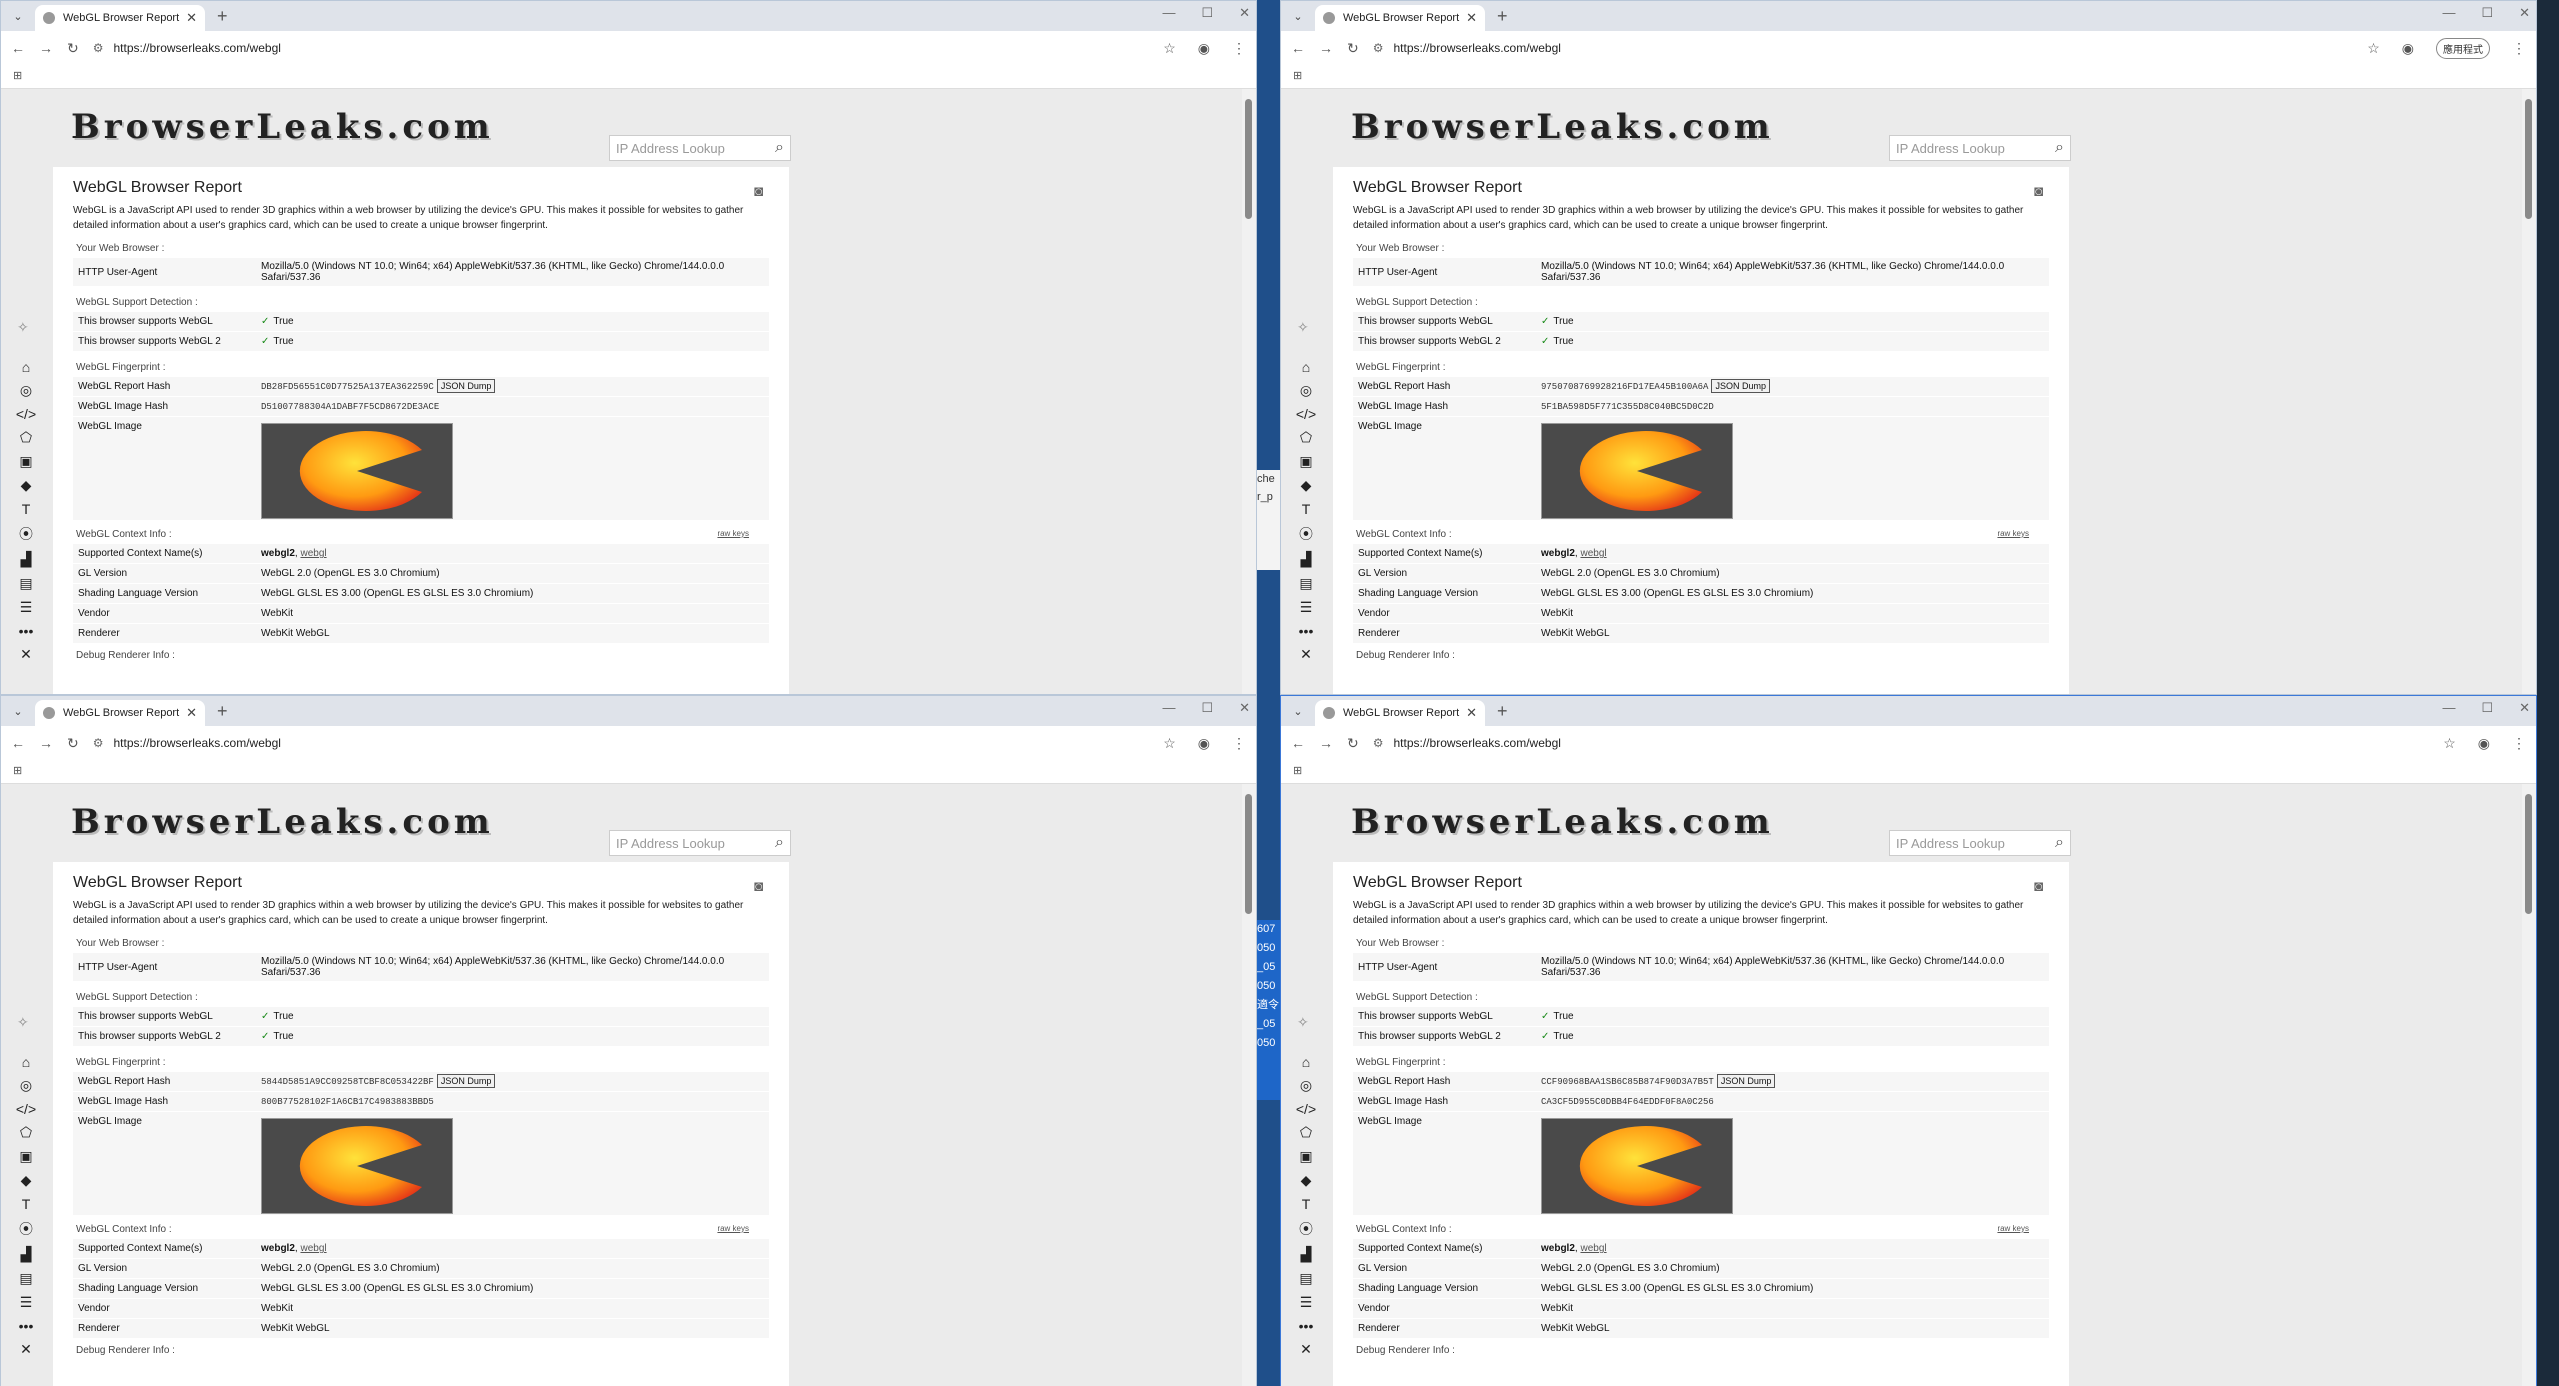 This screenshot has width=2559, height=1386. Describe the element at coordinates (2013, 533) in the screenshot. I see `raw-keys-link: raw keys` at that location.